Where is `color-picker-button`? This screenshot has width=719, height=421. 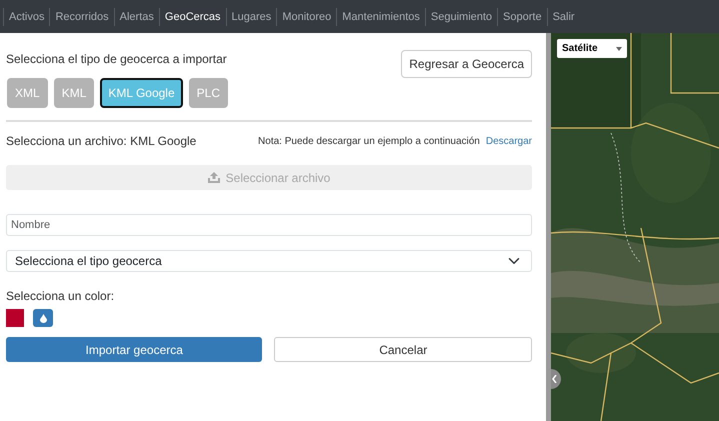 color-picker-button is located at coordinates (43, 318).